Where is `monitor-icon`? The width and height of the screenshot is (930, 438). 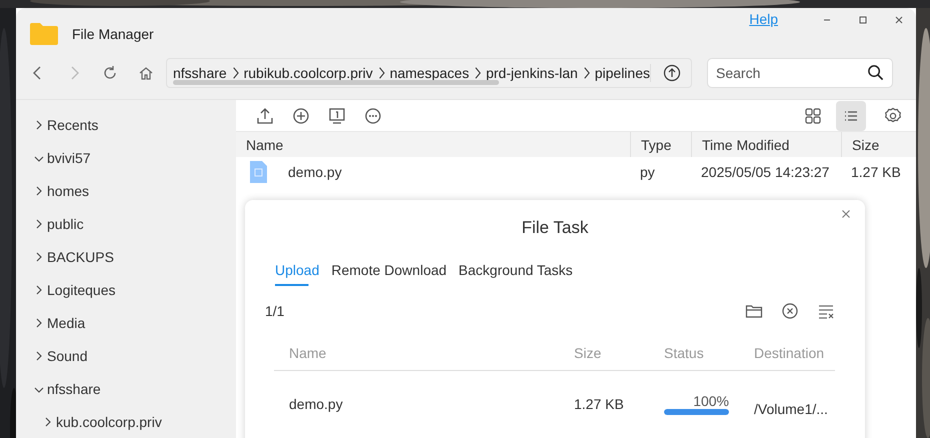 monitor-icon is located at coordinates (337, 115).